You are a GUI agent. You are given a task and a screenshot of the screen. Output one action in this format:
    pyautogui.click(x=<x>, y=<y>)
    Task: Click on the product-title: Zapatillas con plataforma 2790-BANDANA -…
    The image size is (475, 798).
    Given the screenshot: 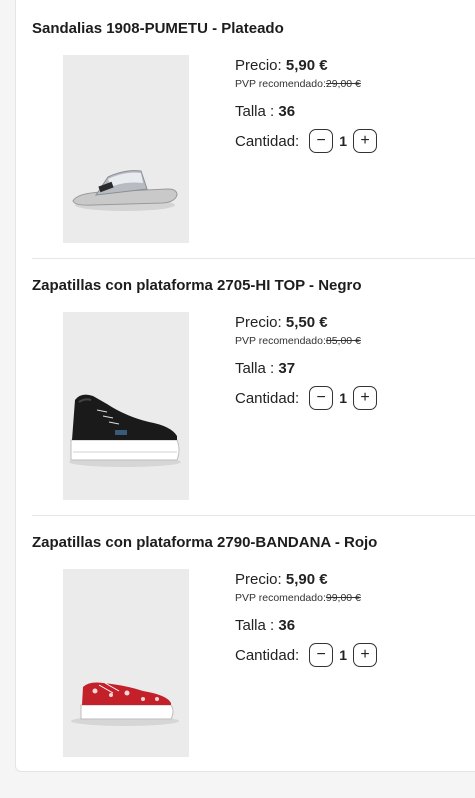 What is the action you would take?
    pyautogui.click(x=204, y=542)
    